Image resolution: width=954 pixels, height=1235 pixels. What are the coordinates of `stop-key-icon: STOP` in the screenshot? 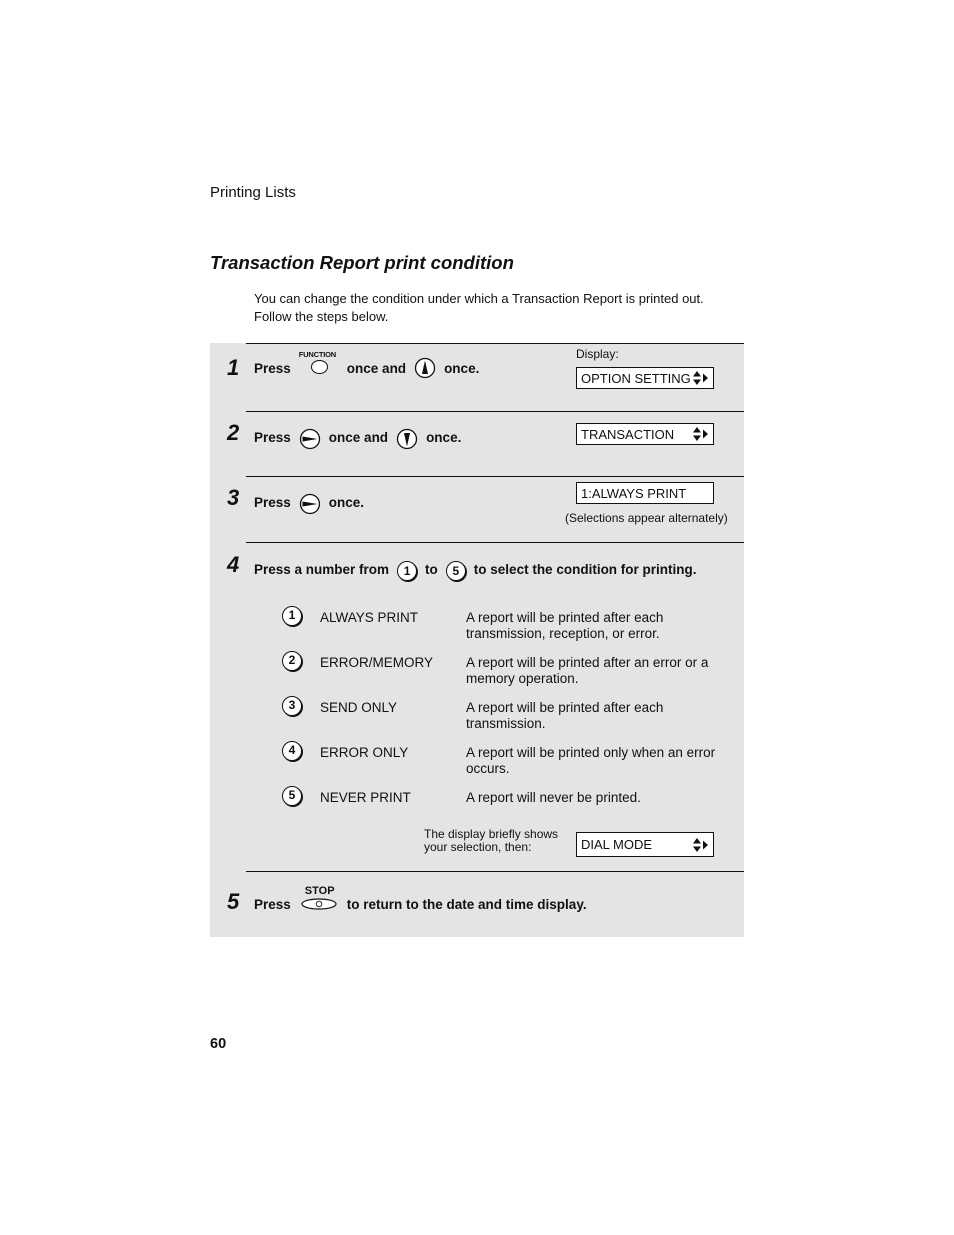 It's located at (319, 899).